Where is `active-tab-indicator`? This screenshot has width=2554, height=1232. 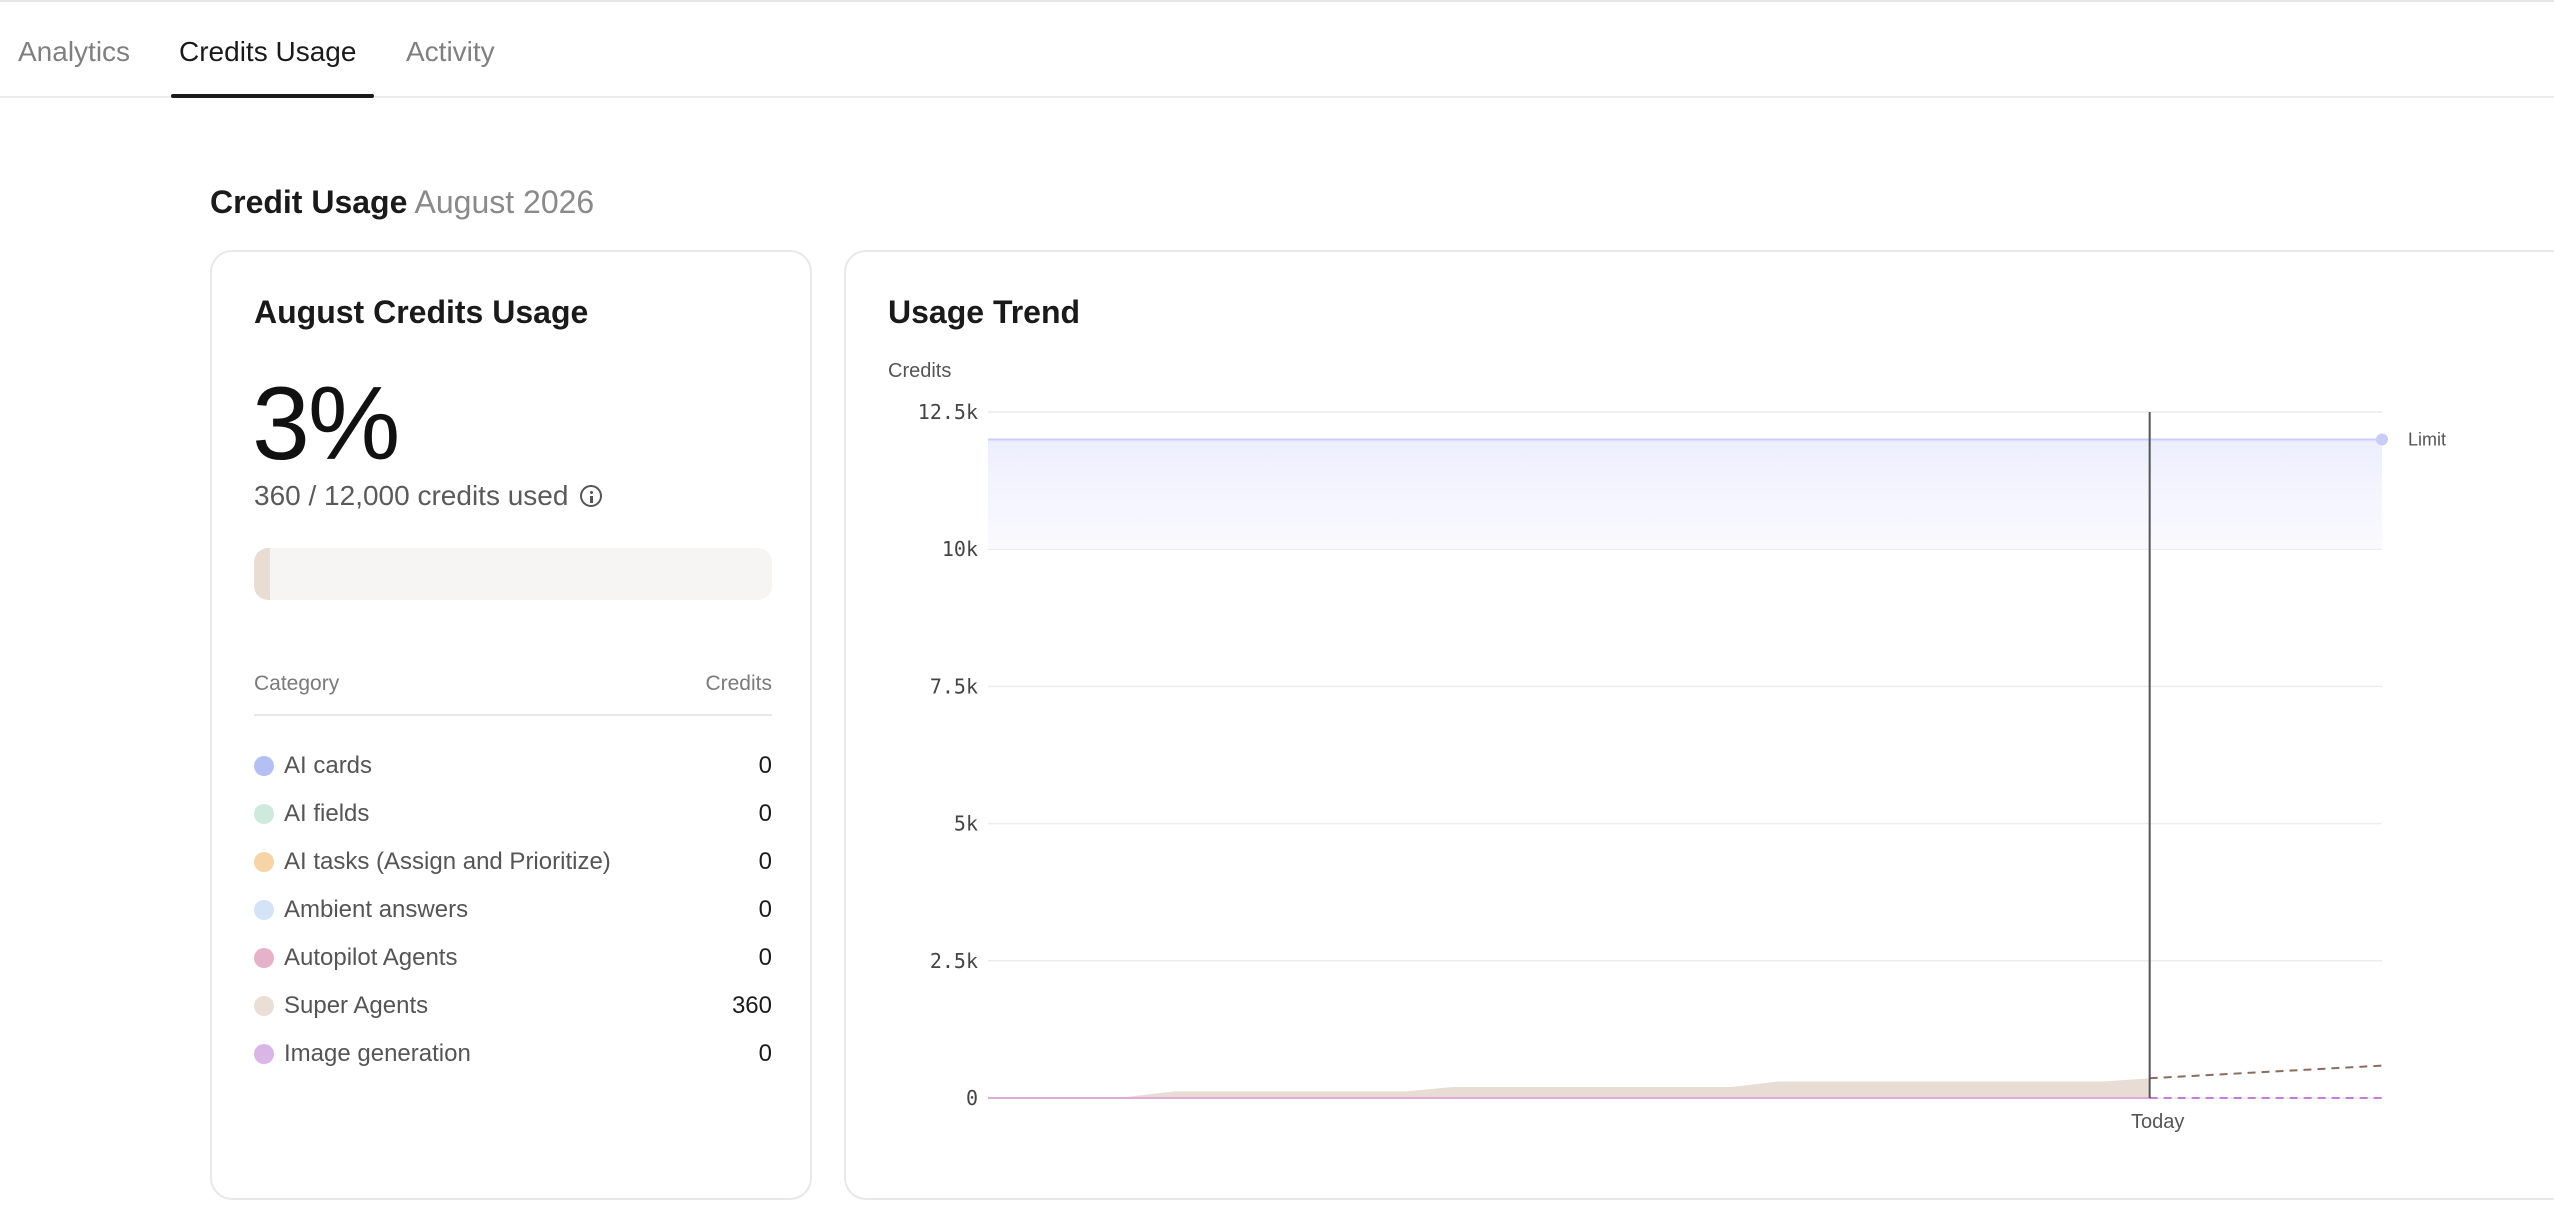 active-tab-indicator is located at coordinates (272, 96).